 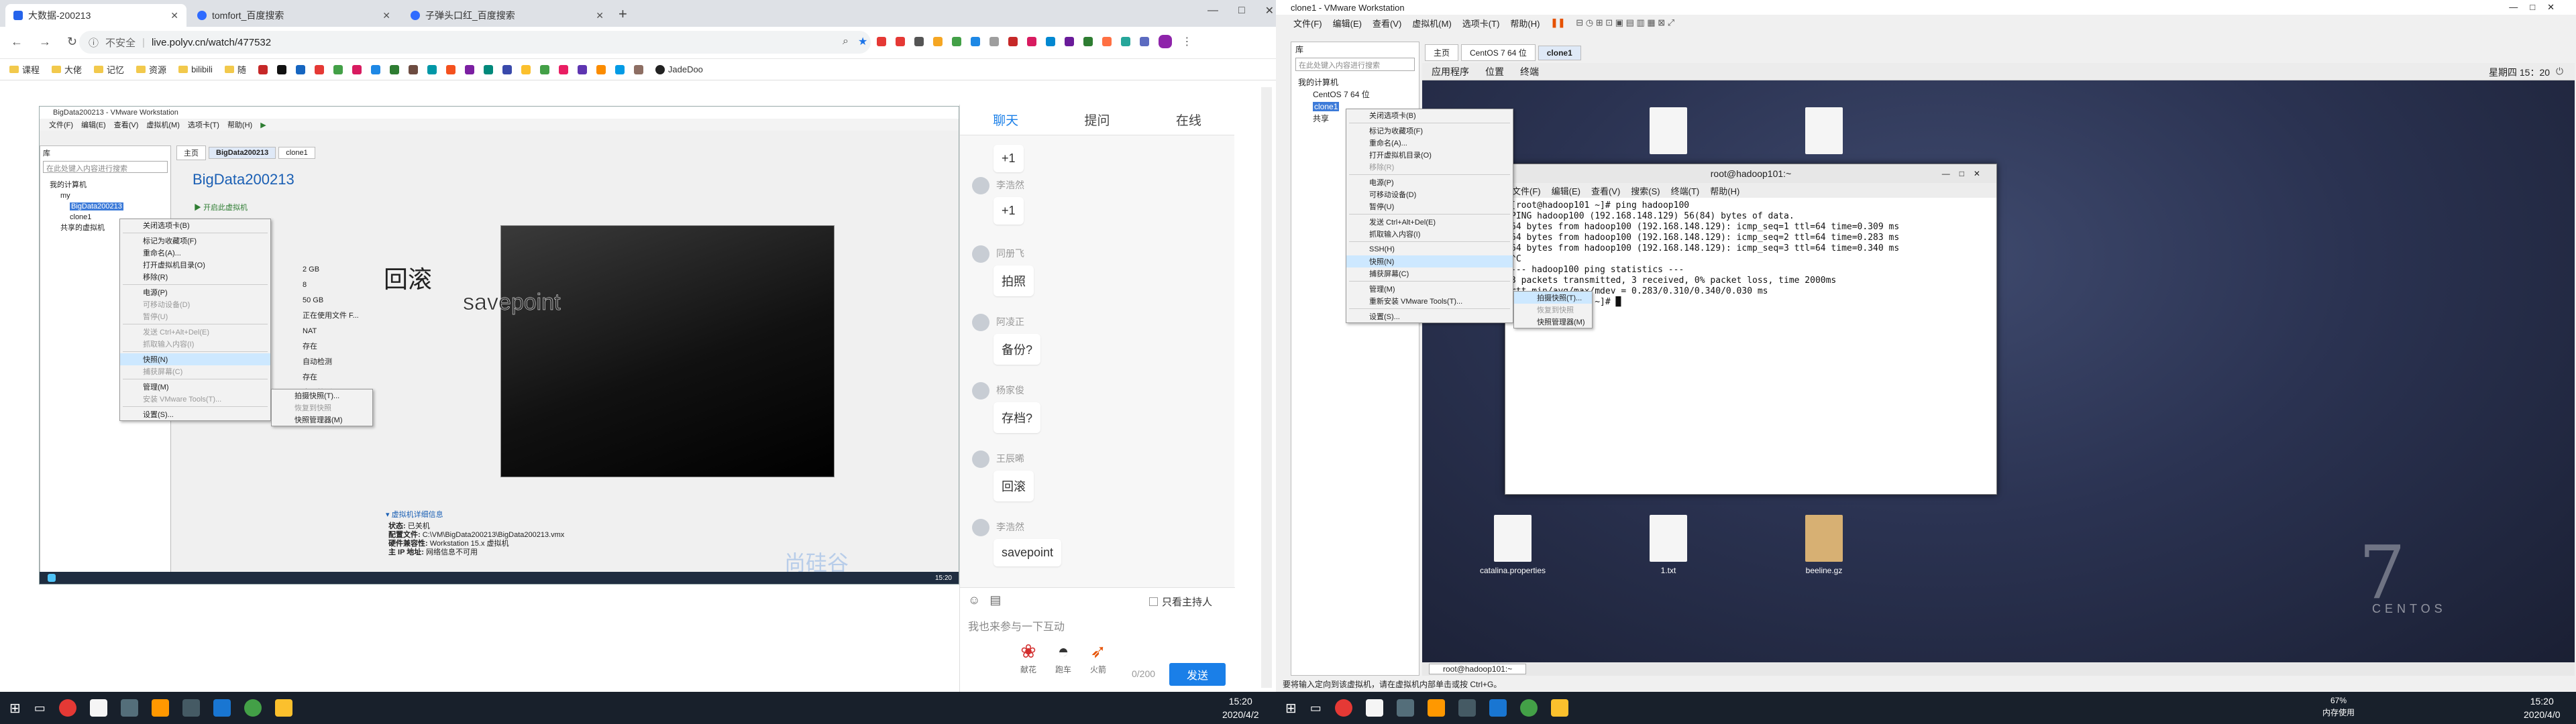 What do you see at coordinates (1498, 52) in the screenshot?
I see `tab-centos: CentOS 7 64 位` at bounding box center [1498, 52].